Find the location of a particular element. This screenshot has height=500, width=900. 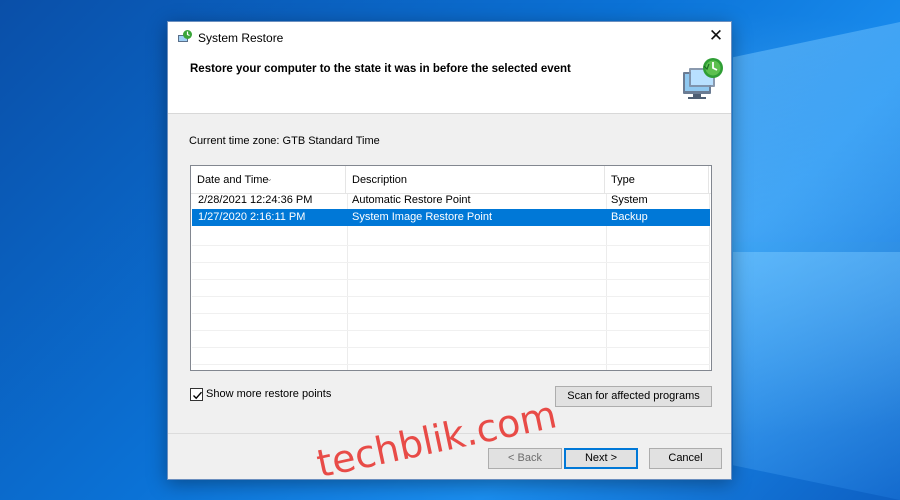

column-label-type: Type is located at coordinates (623, 180).